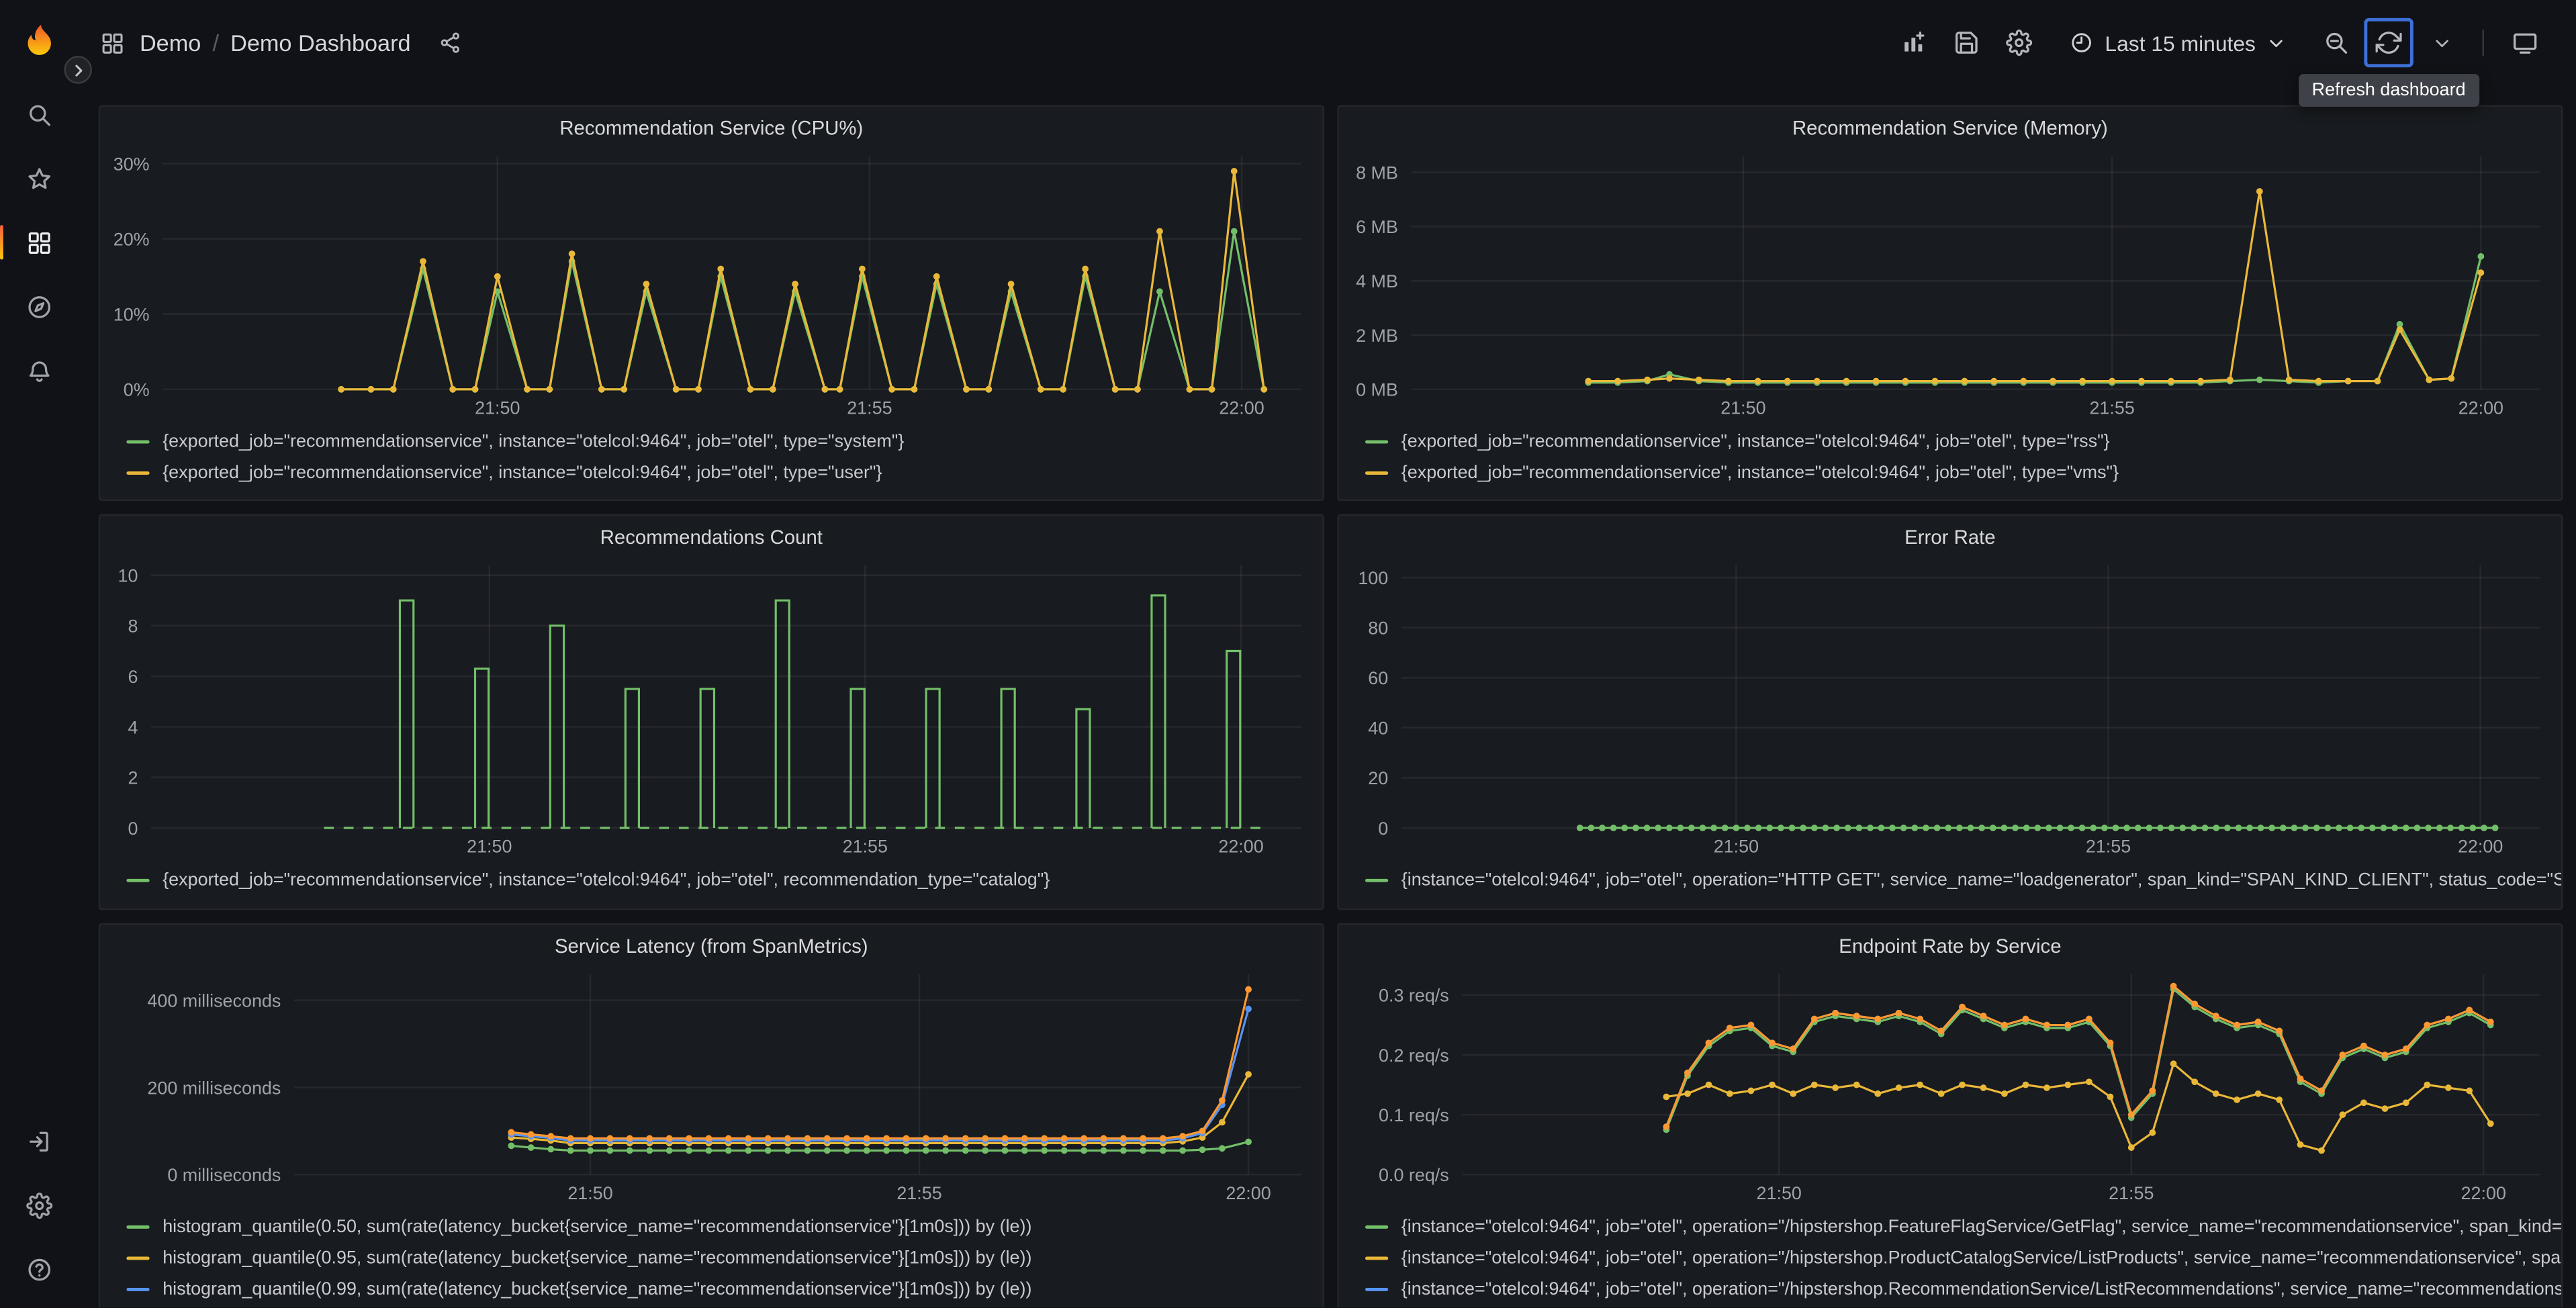 The width and height of the screenshot is (2576, 1308). I want to click on sidebar-expand-button, so click(78, 70).